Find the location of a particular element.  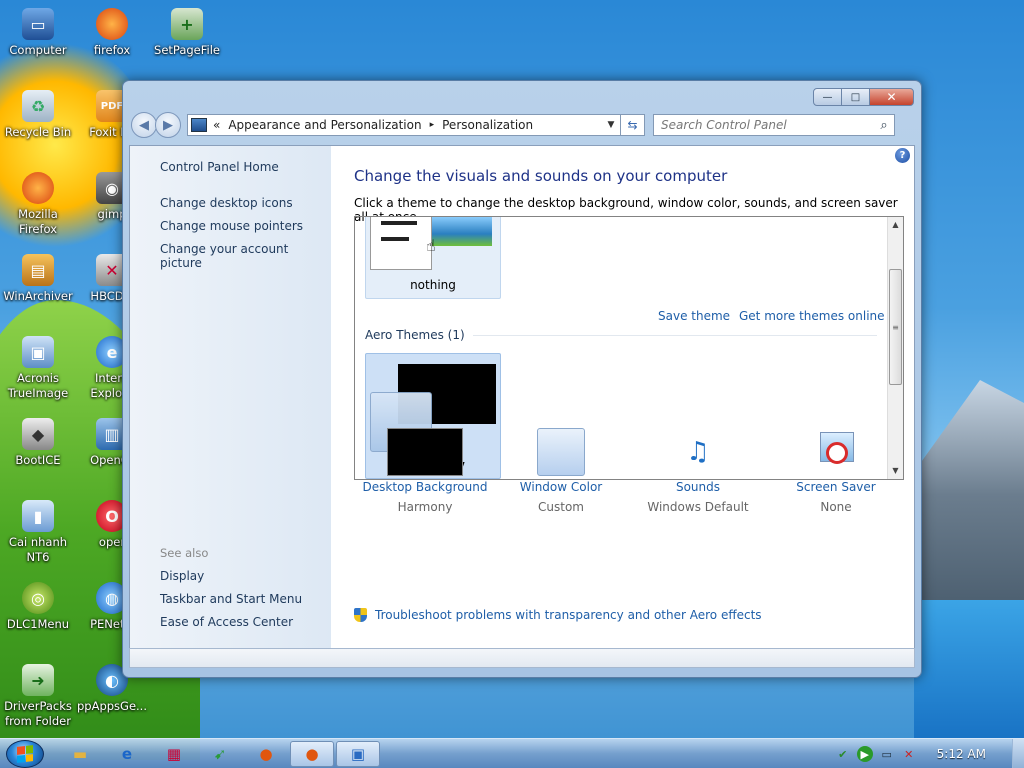

app-icon: ▦ is located at coordinates (174, 754).